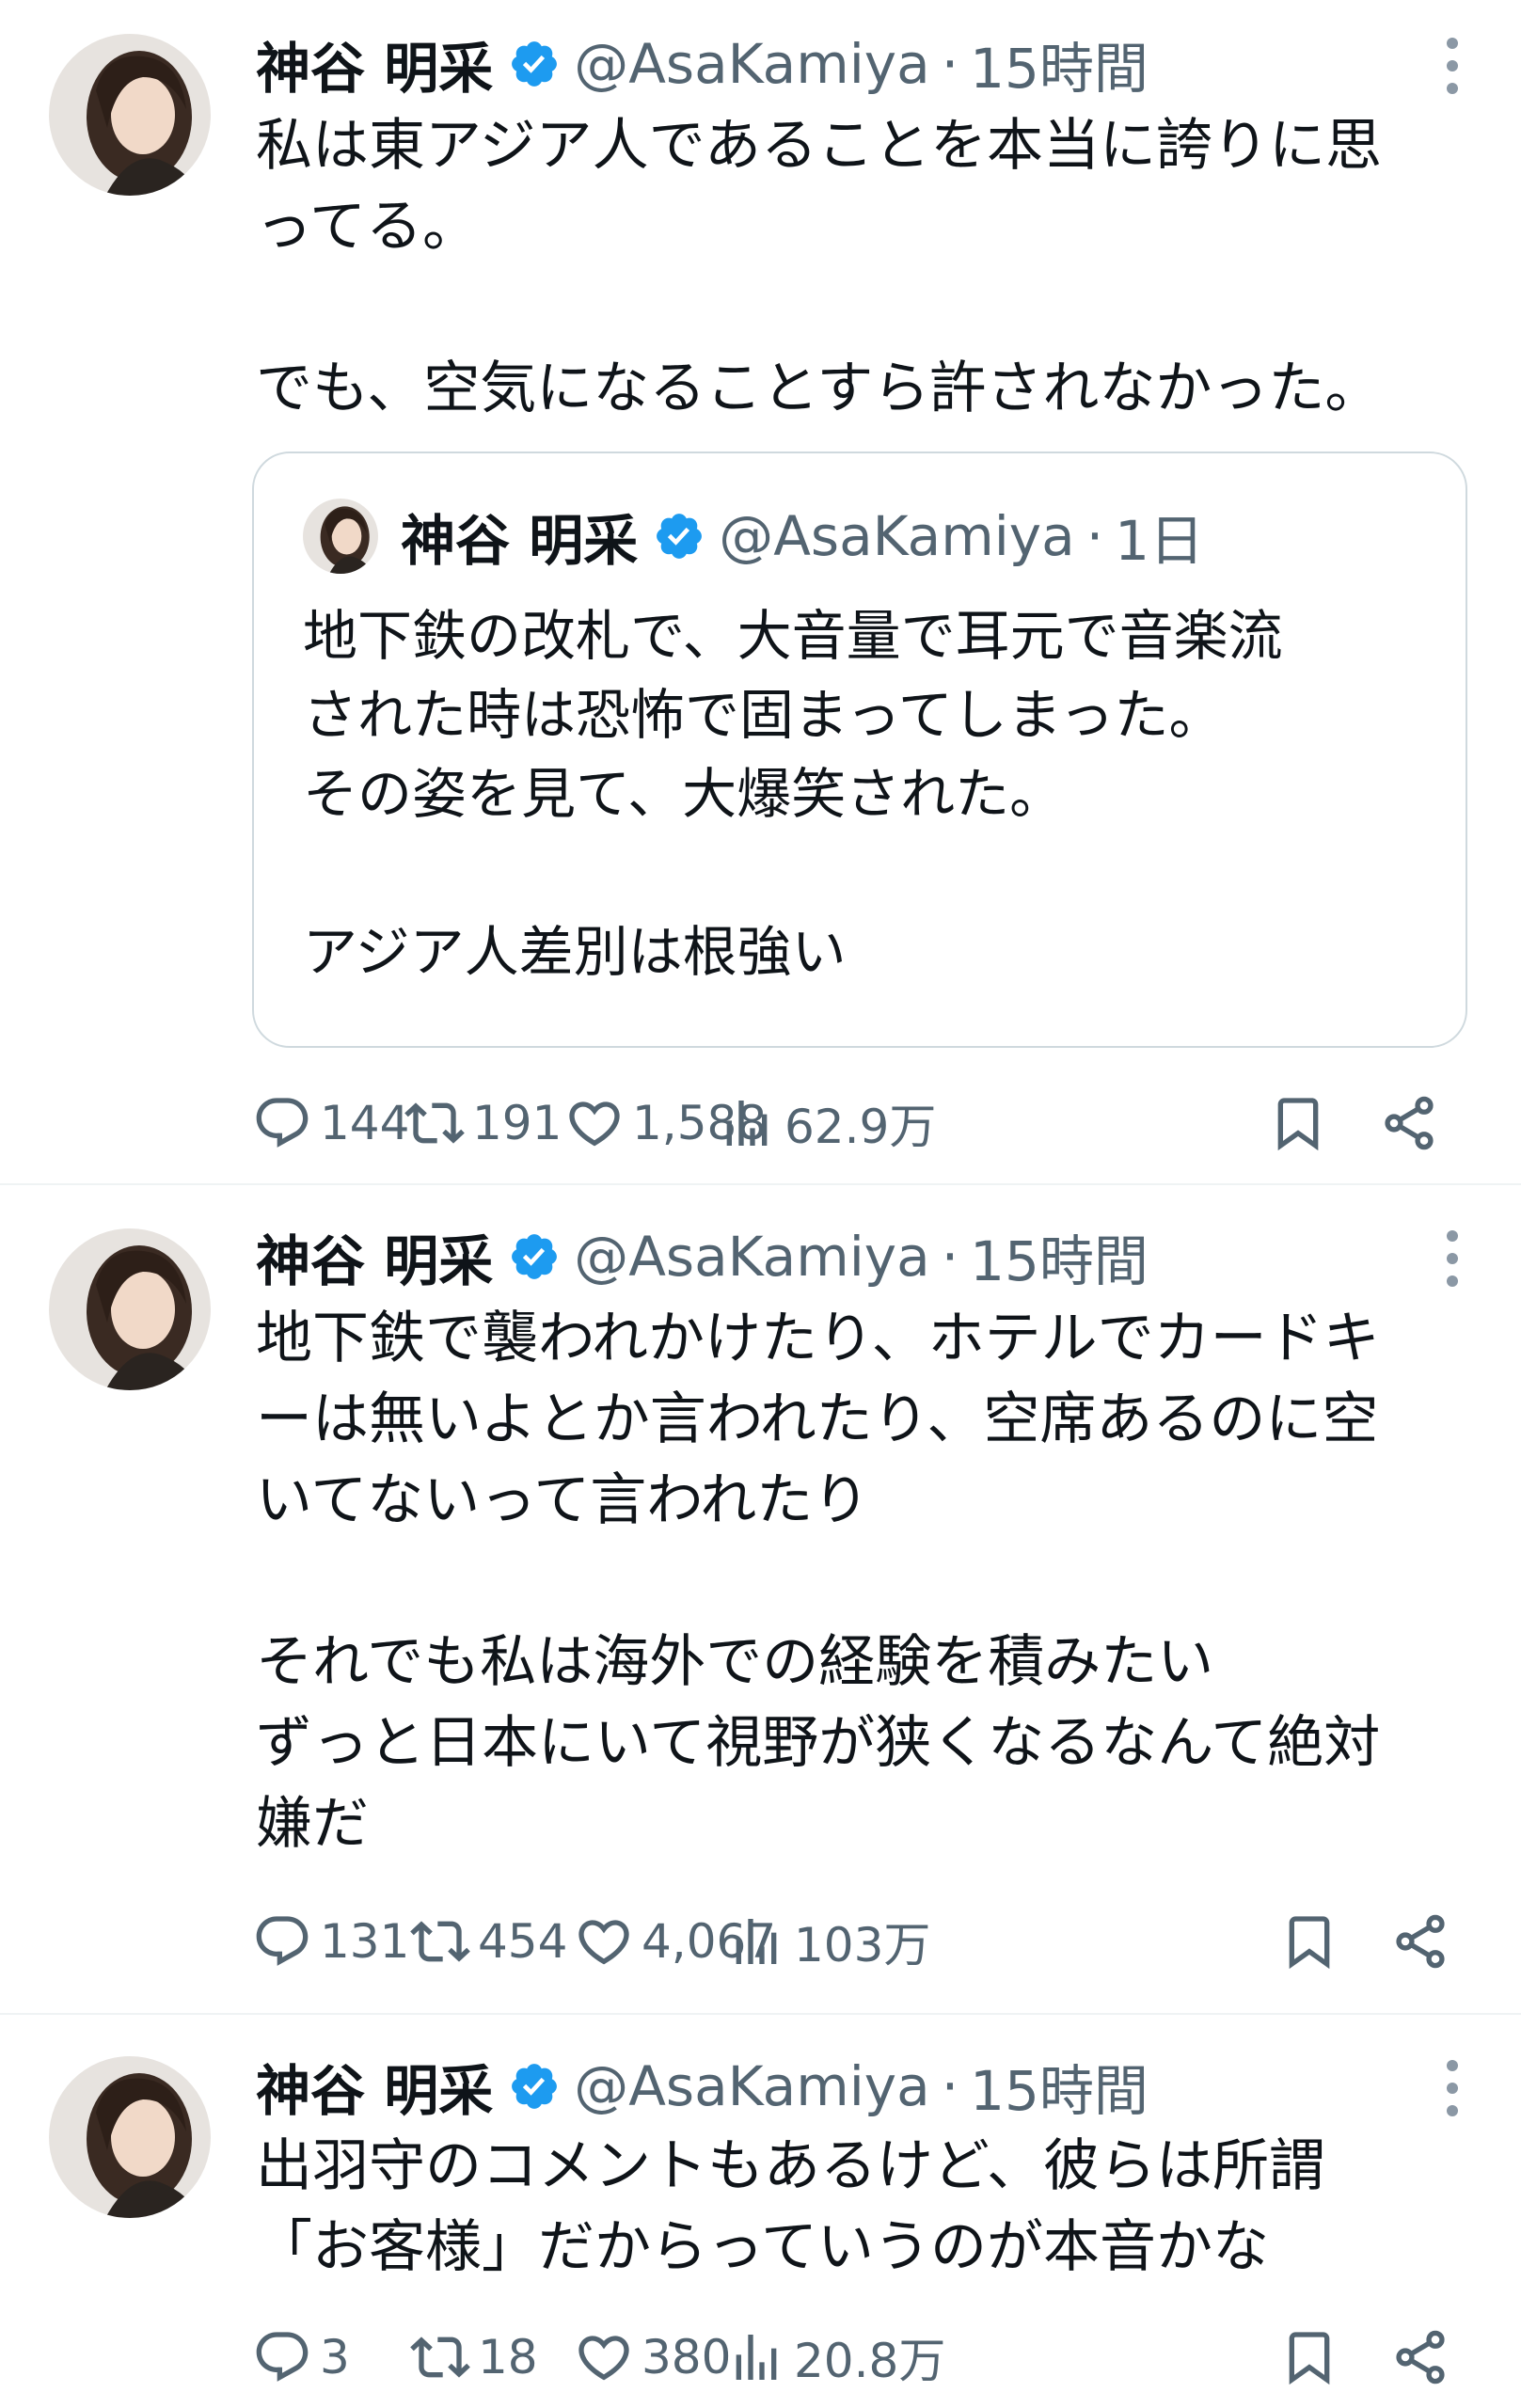 The width and height of the screenshot is (1521, 2408). I want to click on quote-timestamp: 1日, so click(1160, 541).